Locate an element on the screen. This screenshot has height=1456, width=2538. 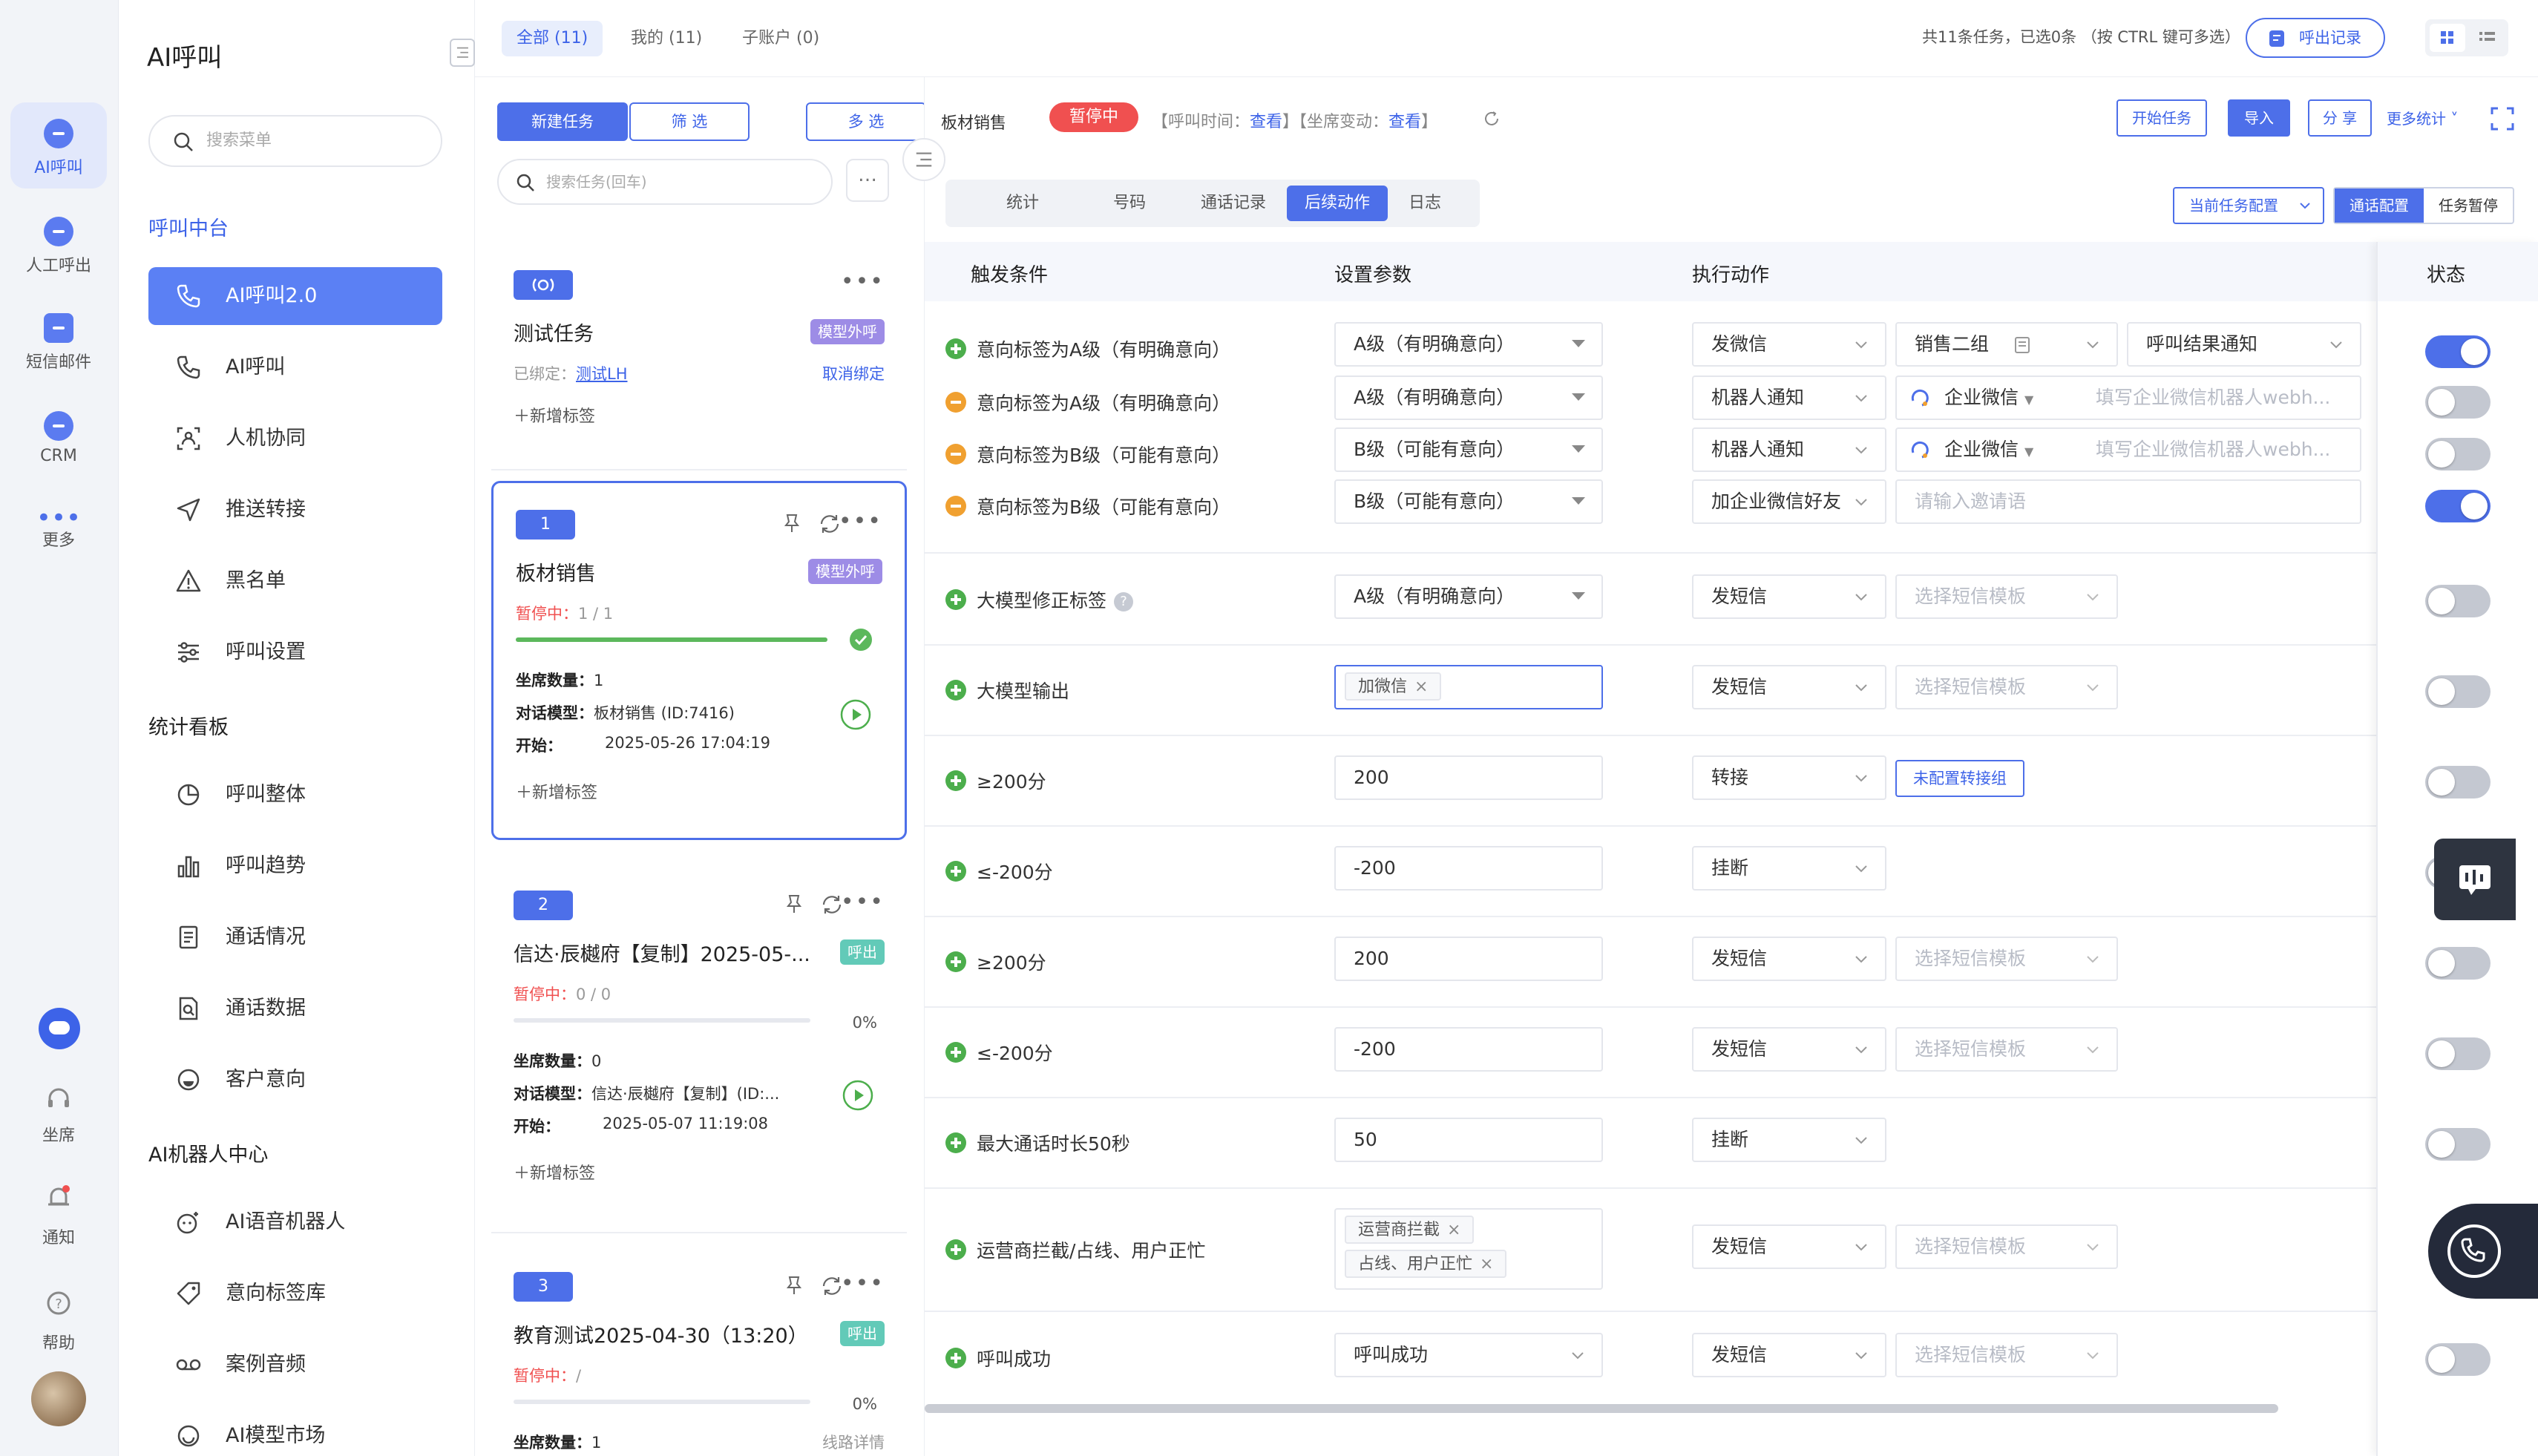
menu-item-intent: 客户意向 is located at coordinates (295, 1080).